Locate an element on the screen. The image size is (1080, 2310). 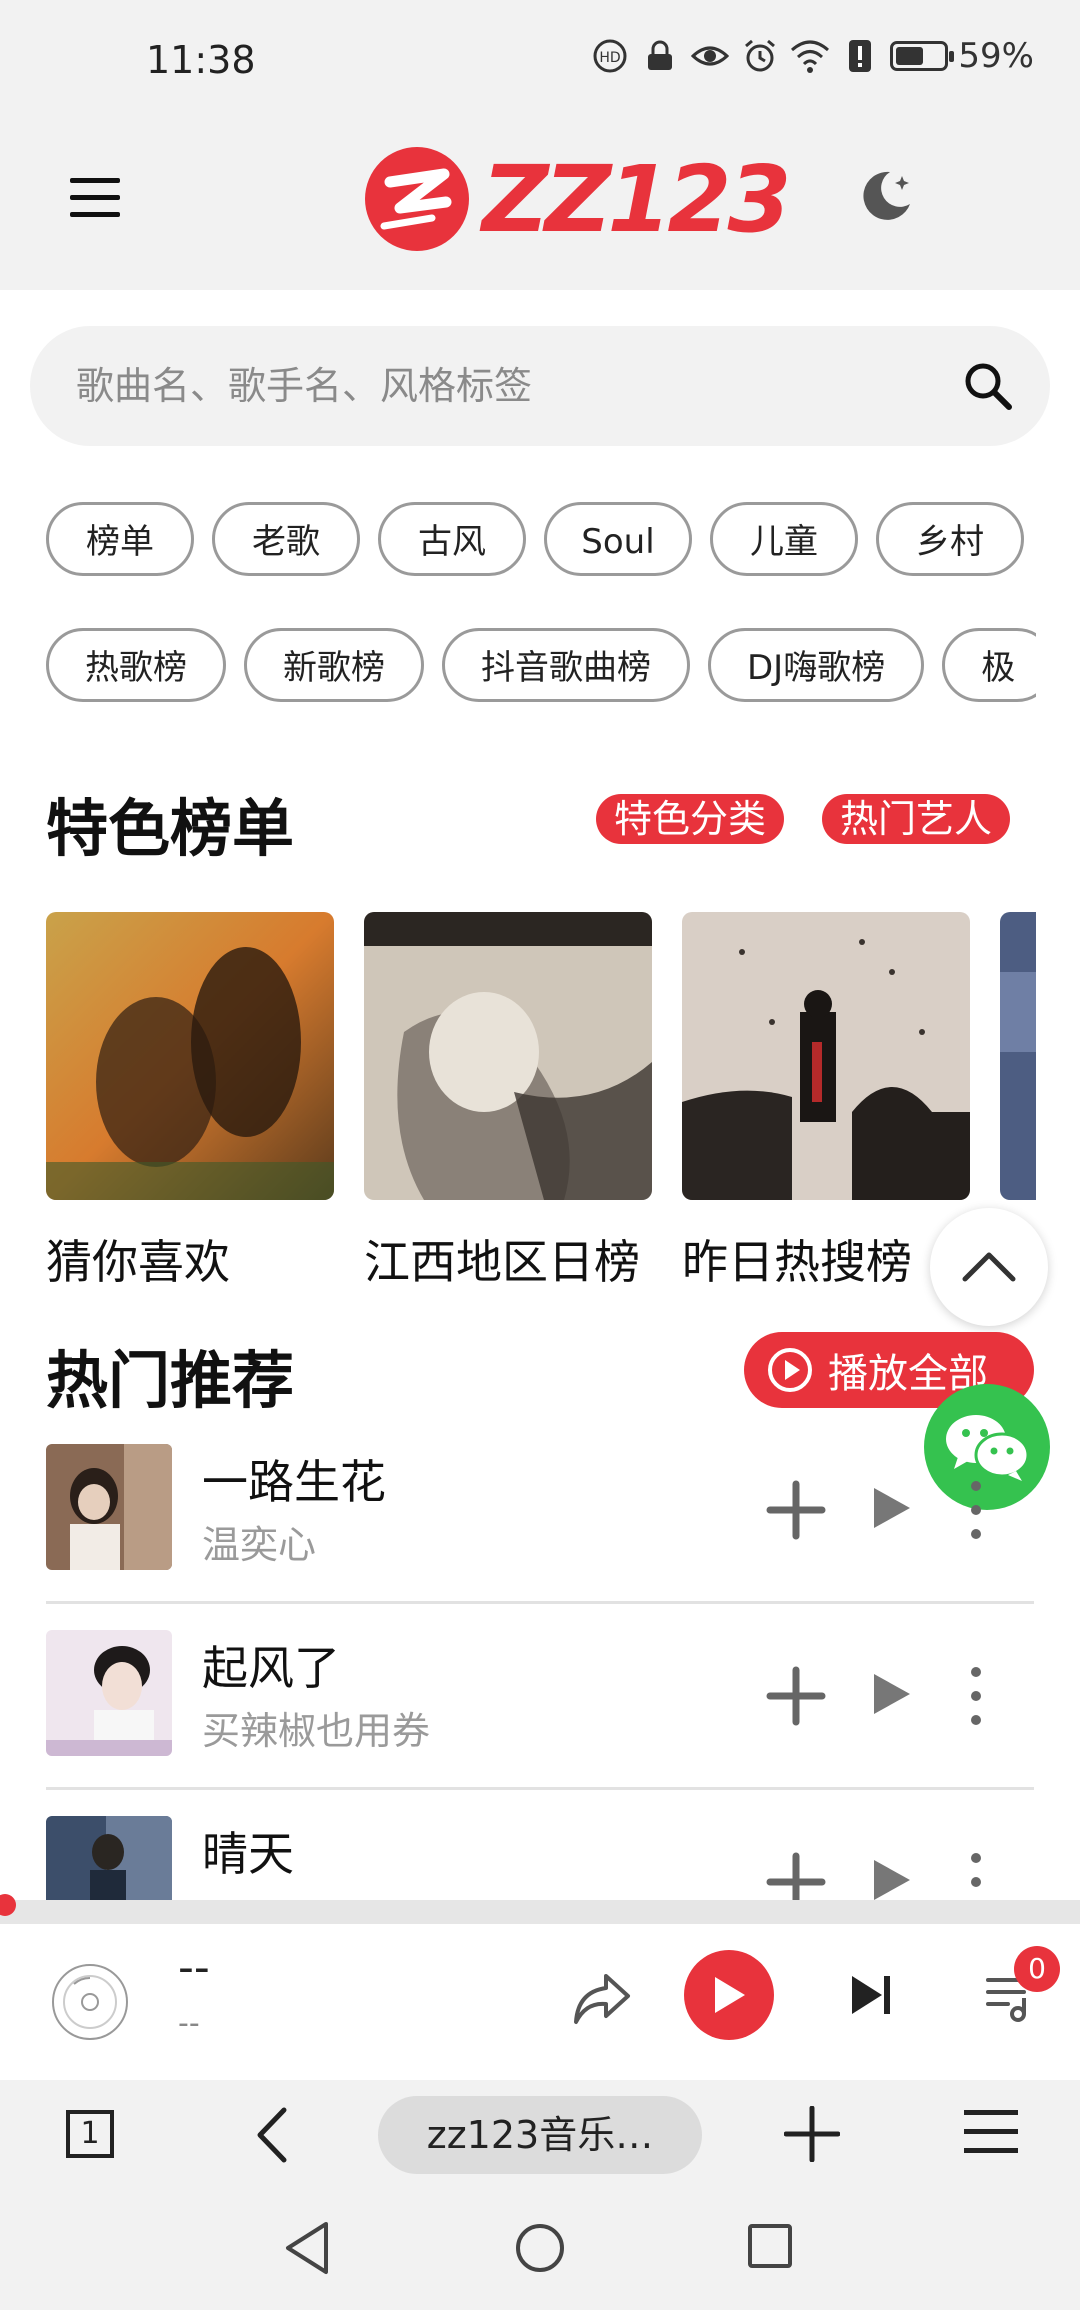
featured-card: 昨日热搜榜 is located at coordinates (826, 1102).